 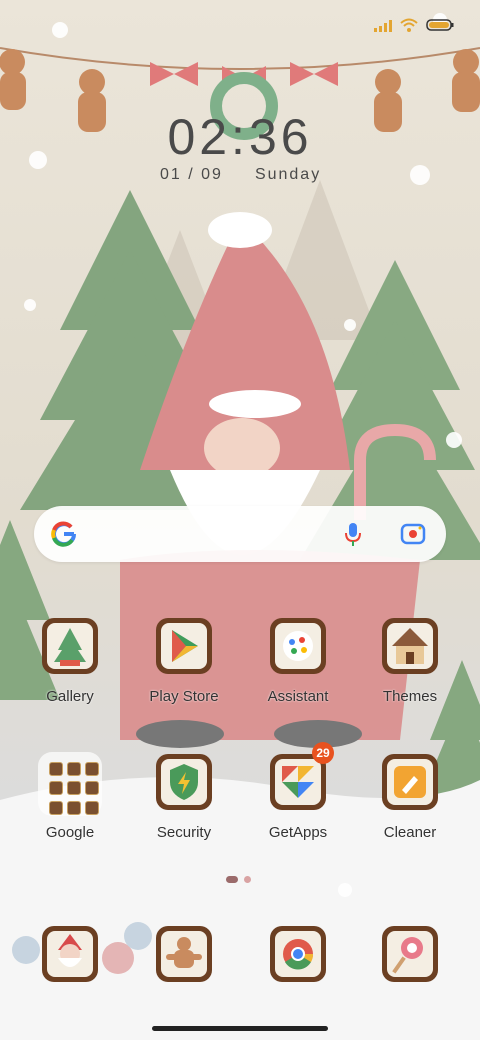 I want to click on page-dot-active, so click(x=232, y=879).